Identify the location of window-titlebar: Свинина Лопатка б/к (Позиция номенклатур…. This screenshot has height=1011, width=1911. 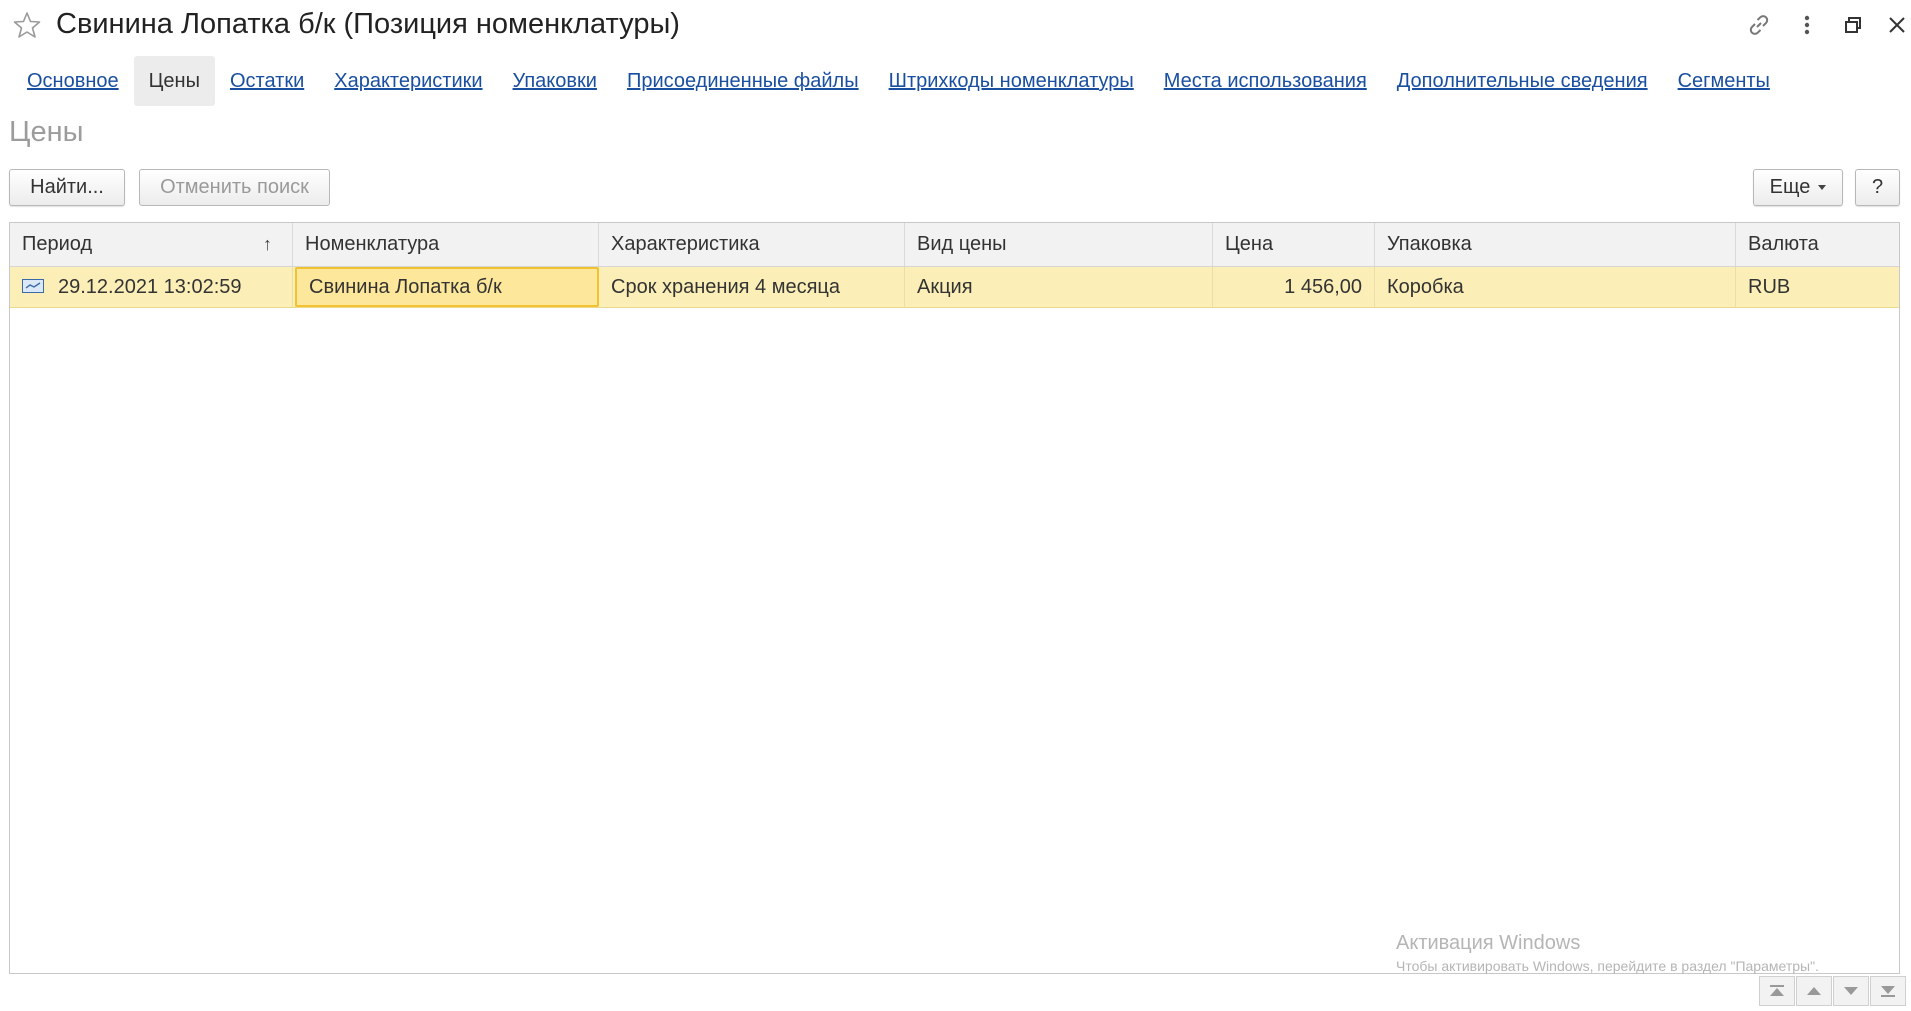
(955, 27).